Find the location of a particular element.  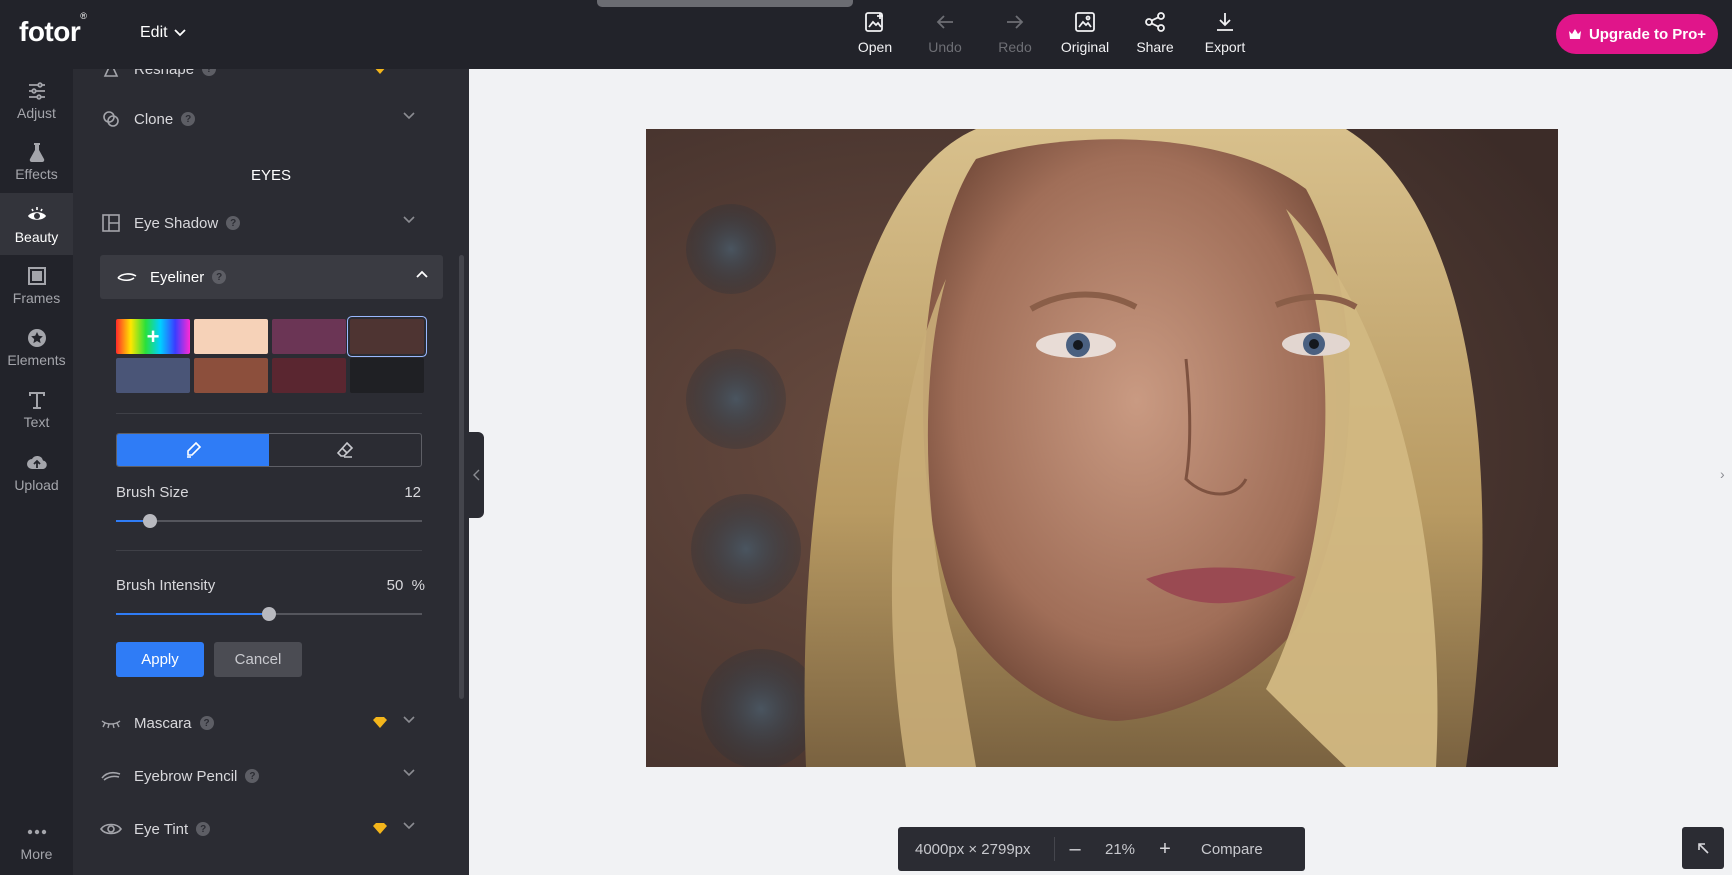

brush-icon is located at coordinates (194, 449).